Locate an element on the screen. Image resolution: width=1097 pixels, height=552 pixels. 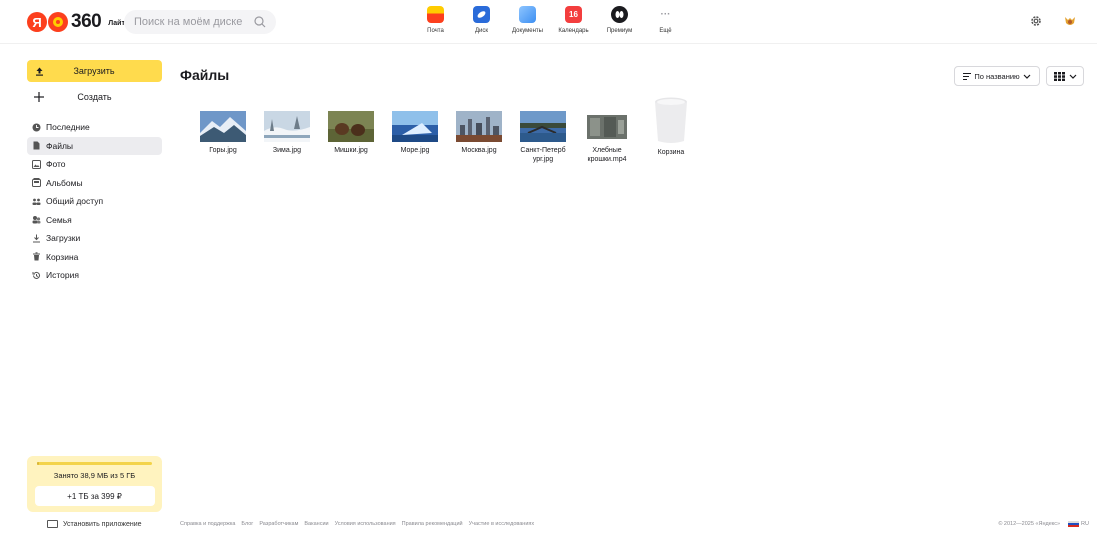
logo-lite-badge: Лайт is located at coordinates (116, 23).